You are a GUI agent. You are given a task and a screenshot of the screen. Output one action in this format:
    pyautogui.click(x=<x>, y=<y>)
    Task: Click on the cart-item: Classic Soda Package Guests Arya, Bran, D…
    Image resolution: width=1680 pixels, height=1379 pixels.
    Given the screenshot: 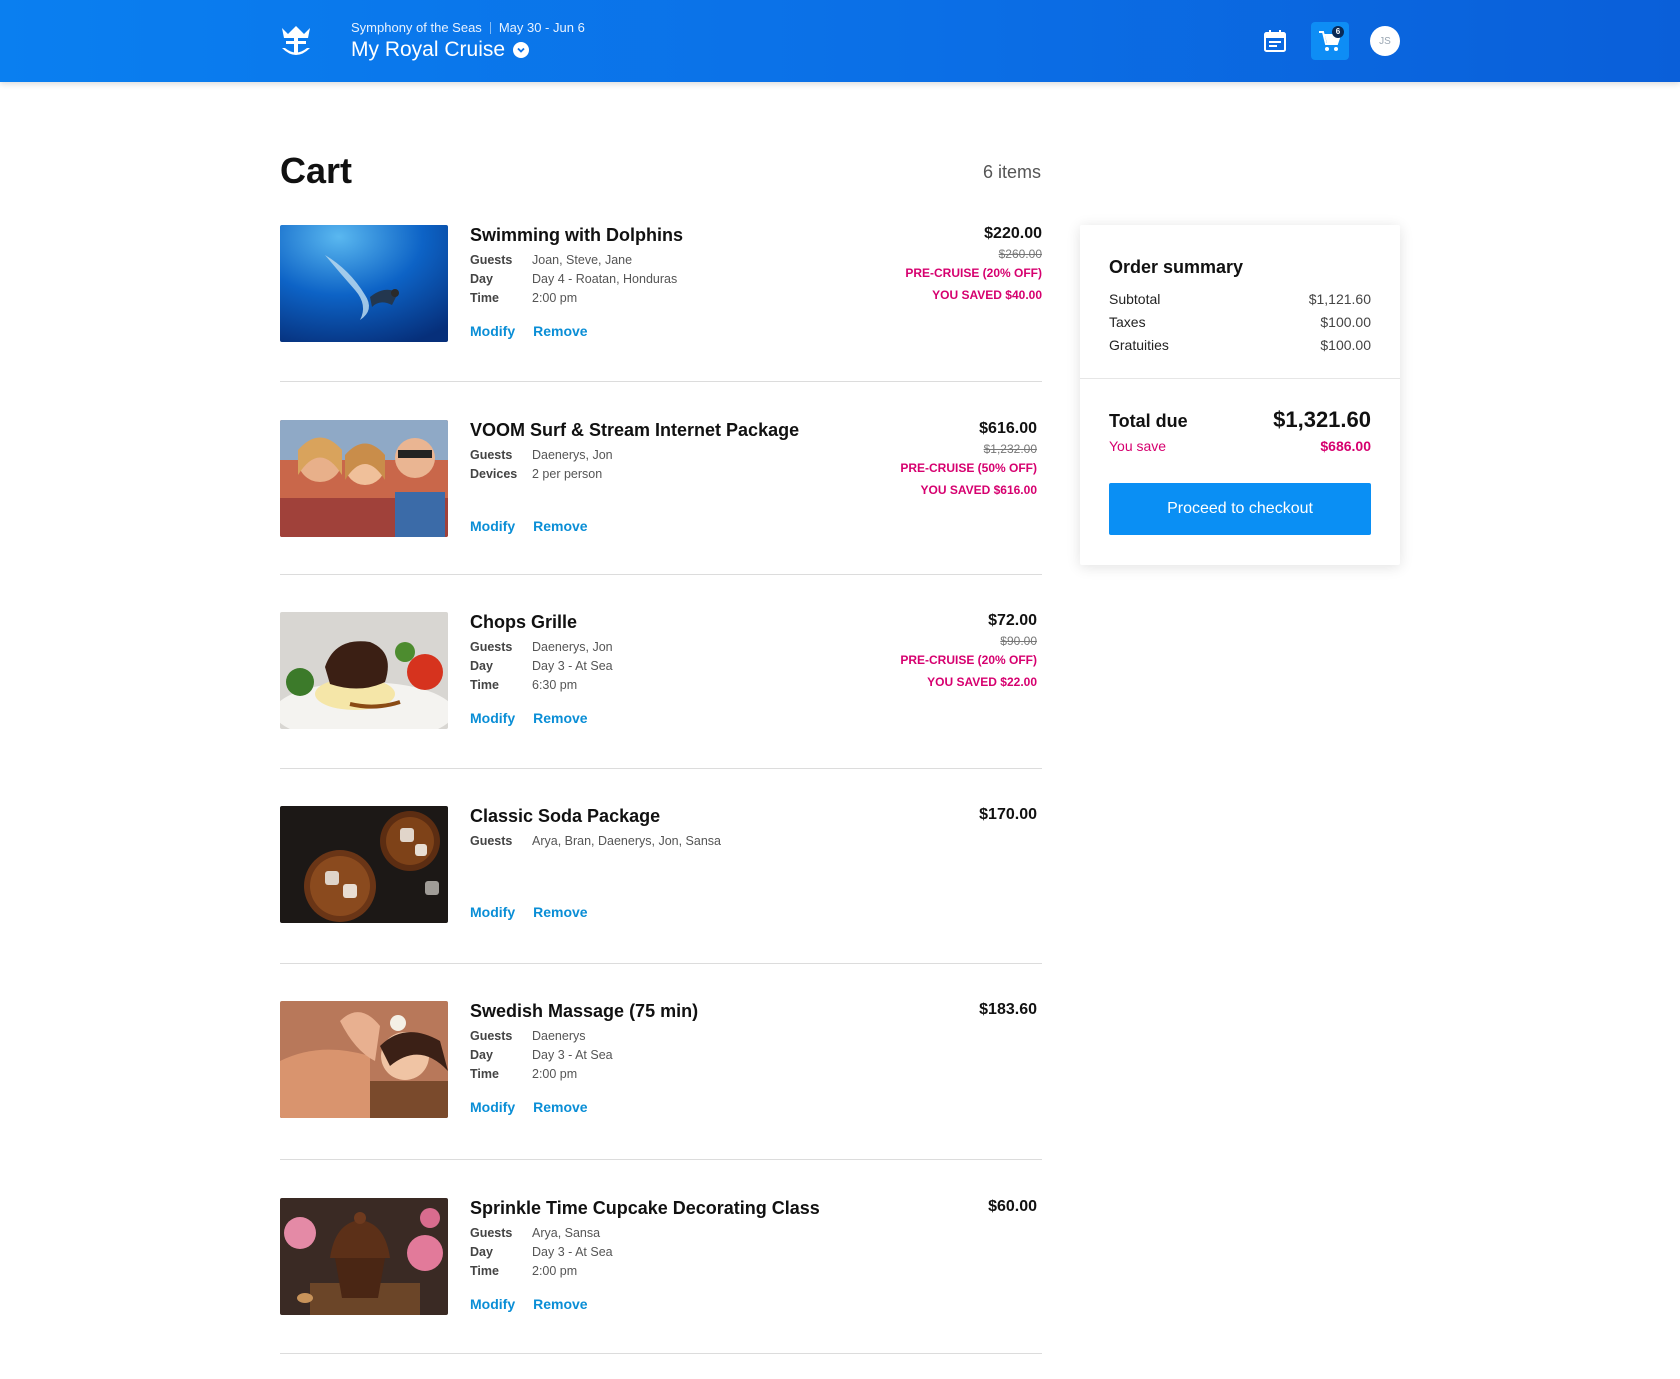 What is the action you would take?
    pyautogui.click(x=661, y=866)
    